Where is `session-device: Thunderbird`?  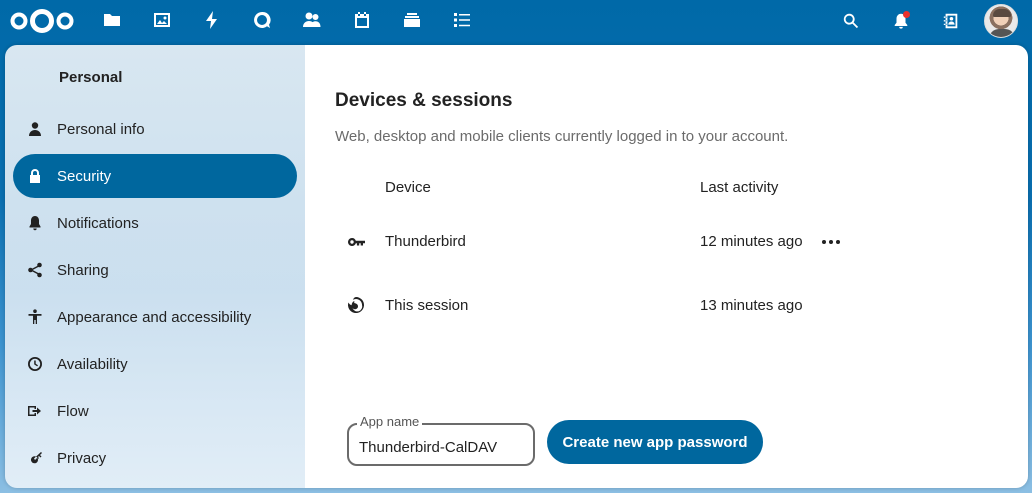
session-device: Thunderbird is located at coordinates (425, 241).